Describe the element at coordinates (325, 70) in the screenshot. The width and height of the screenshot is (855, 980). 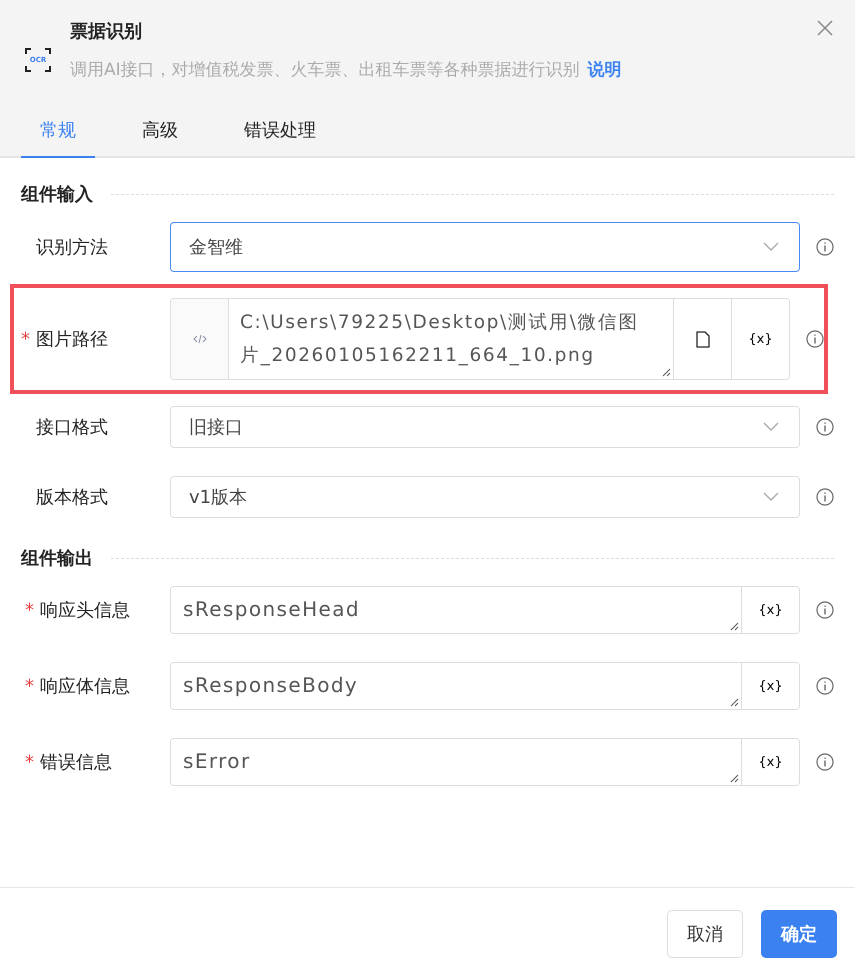
I see `dialog-description: 调用AI接口，对增值税发票、火车票、出租车票等各种票据进行识别` at that location.